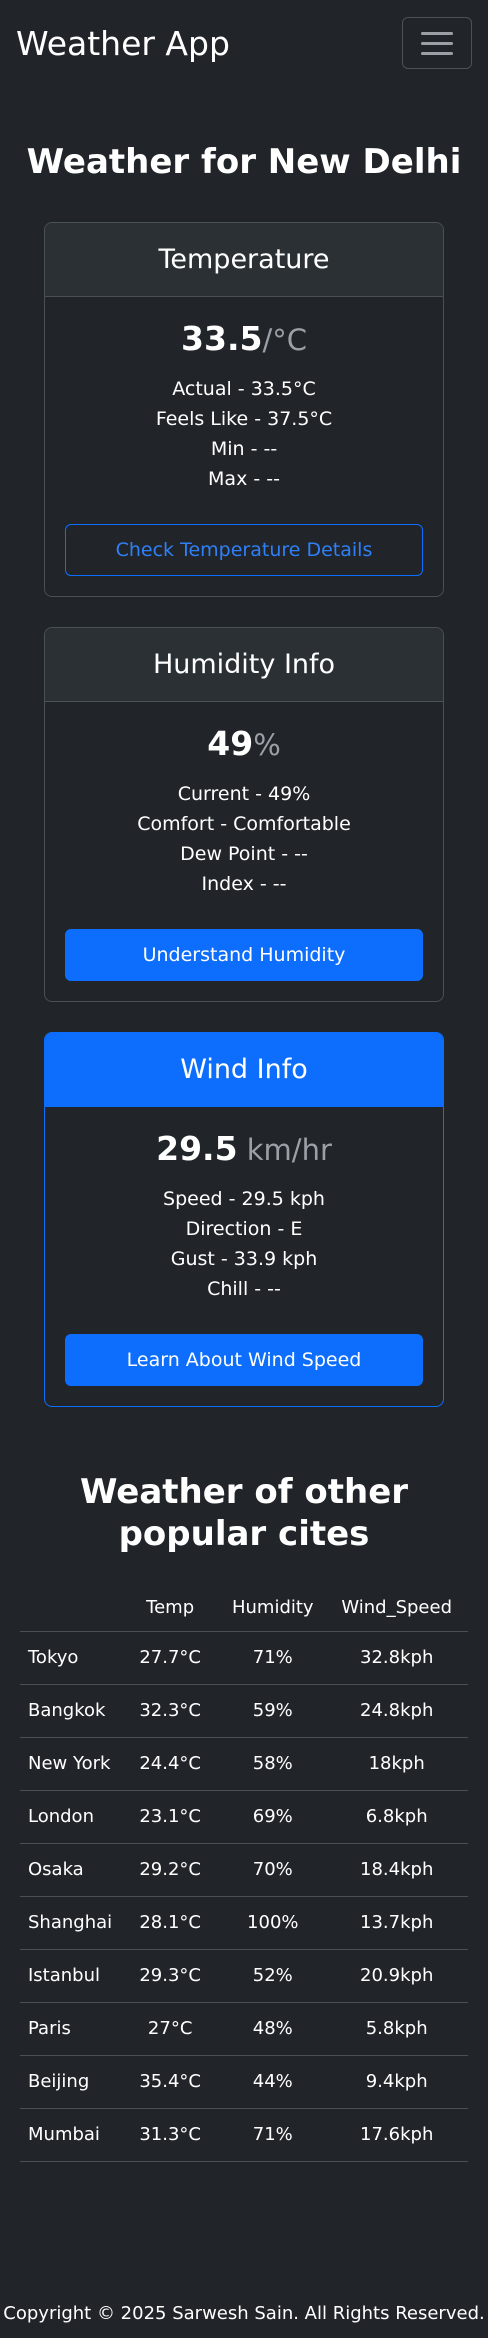 The height and width of the screenshot is (2338, 488). I want to click on table-row: Paris 27°C 48% 5.8kph, so click(244, 2029).